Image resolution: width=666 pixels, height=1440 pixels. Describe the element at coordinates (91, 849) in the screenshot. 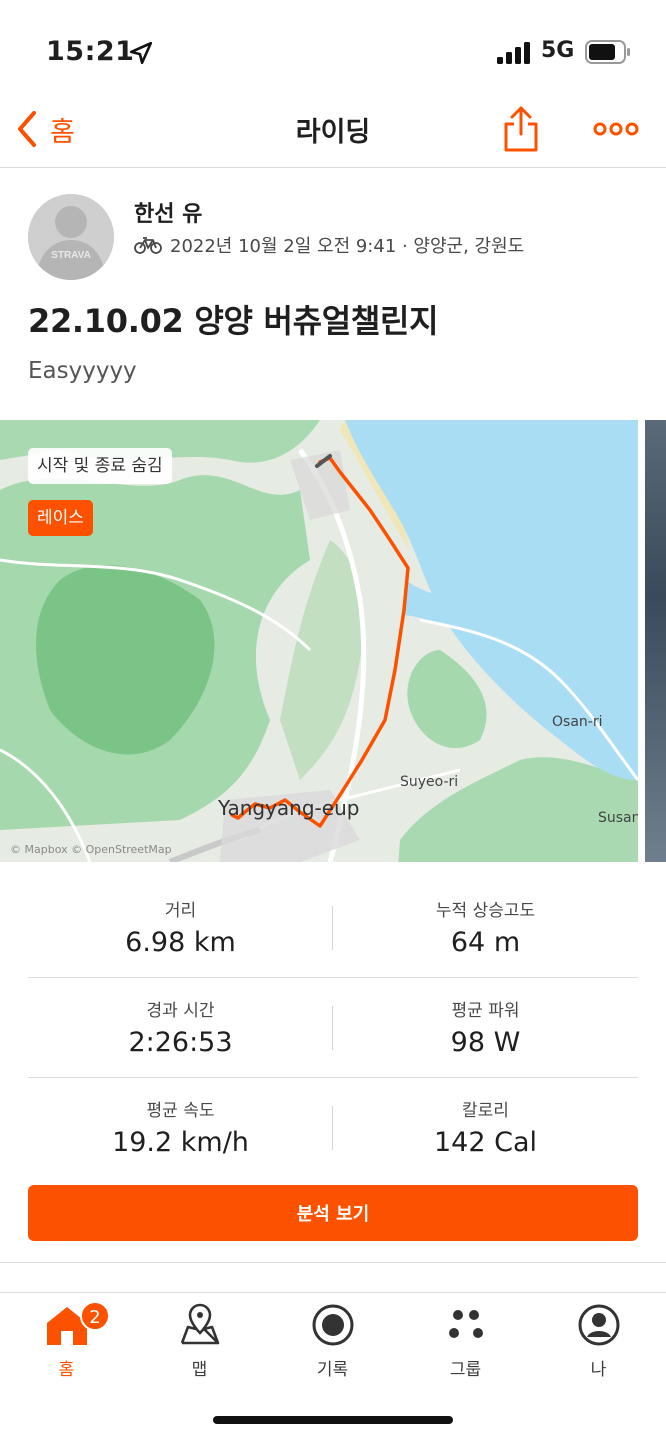

I see `map-attribution: © Mapbox © OpenStreetMap` at that location.